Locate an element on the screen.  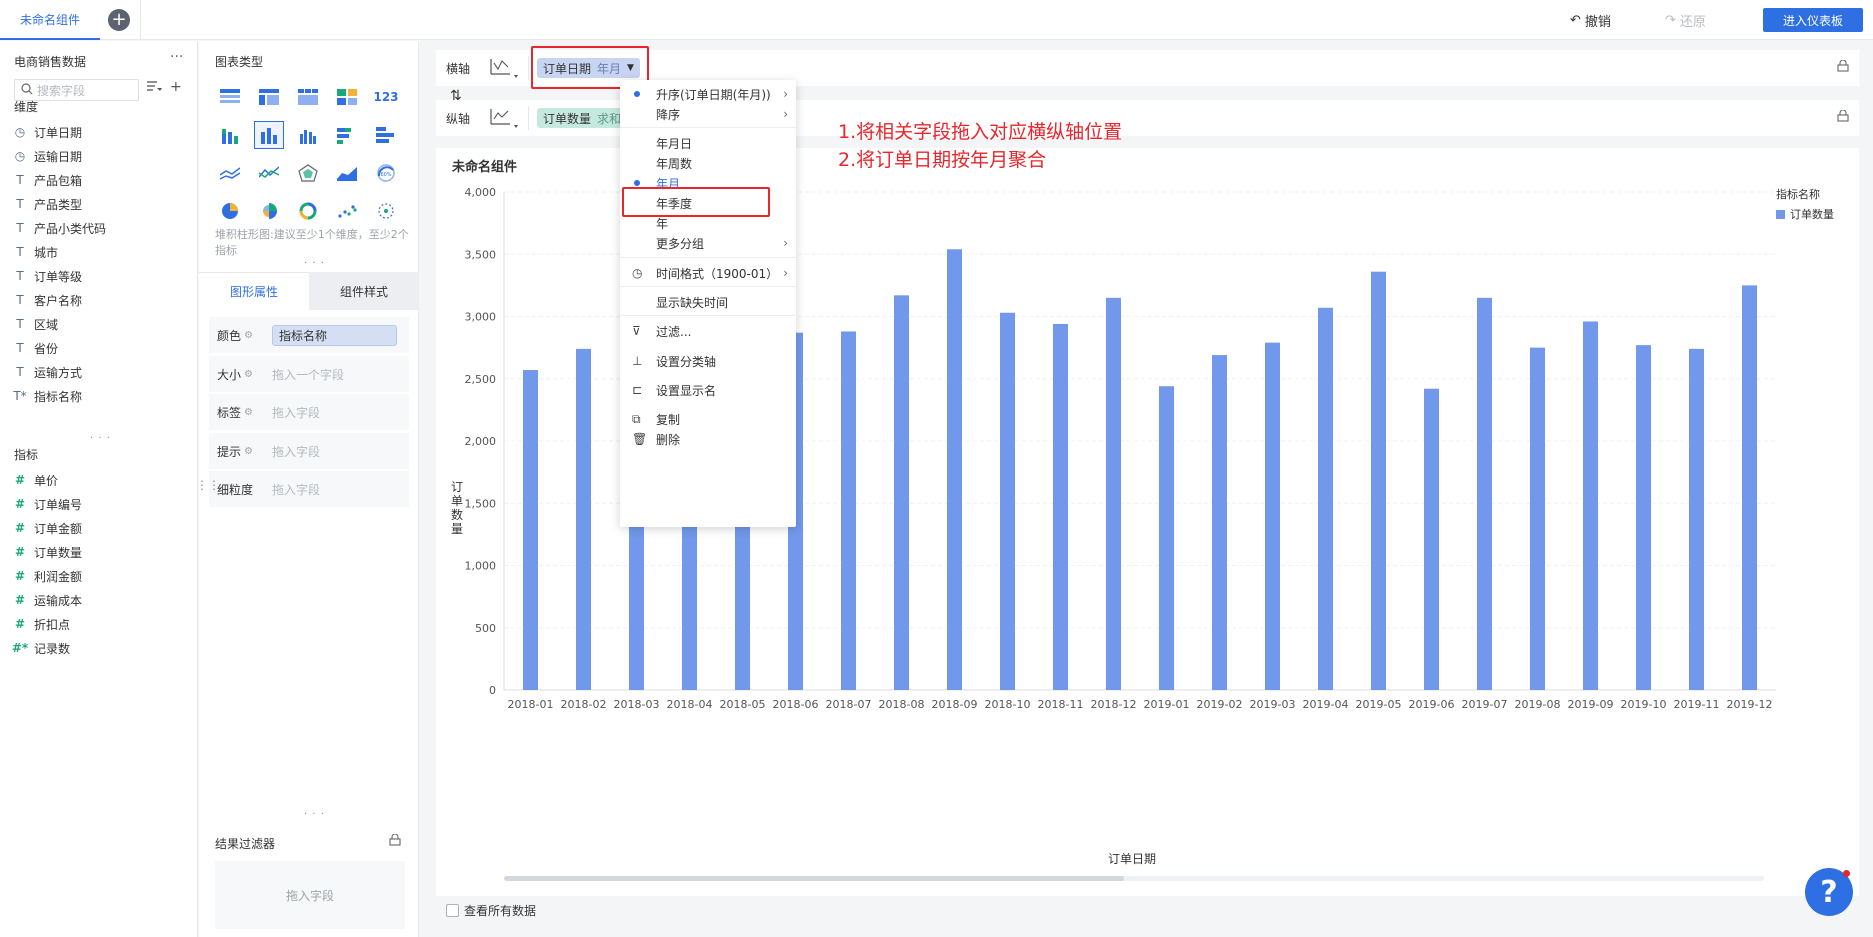
area-chart-icon is located at coordinates (347, 173).